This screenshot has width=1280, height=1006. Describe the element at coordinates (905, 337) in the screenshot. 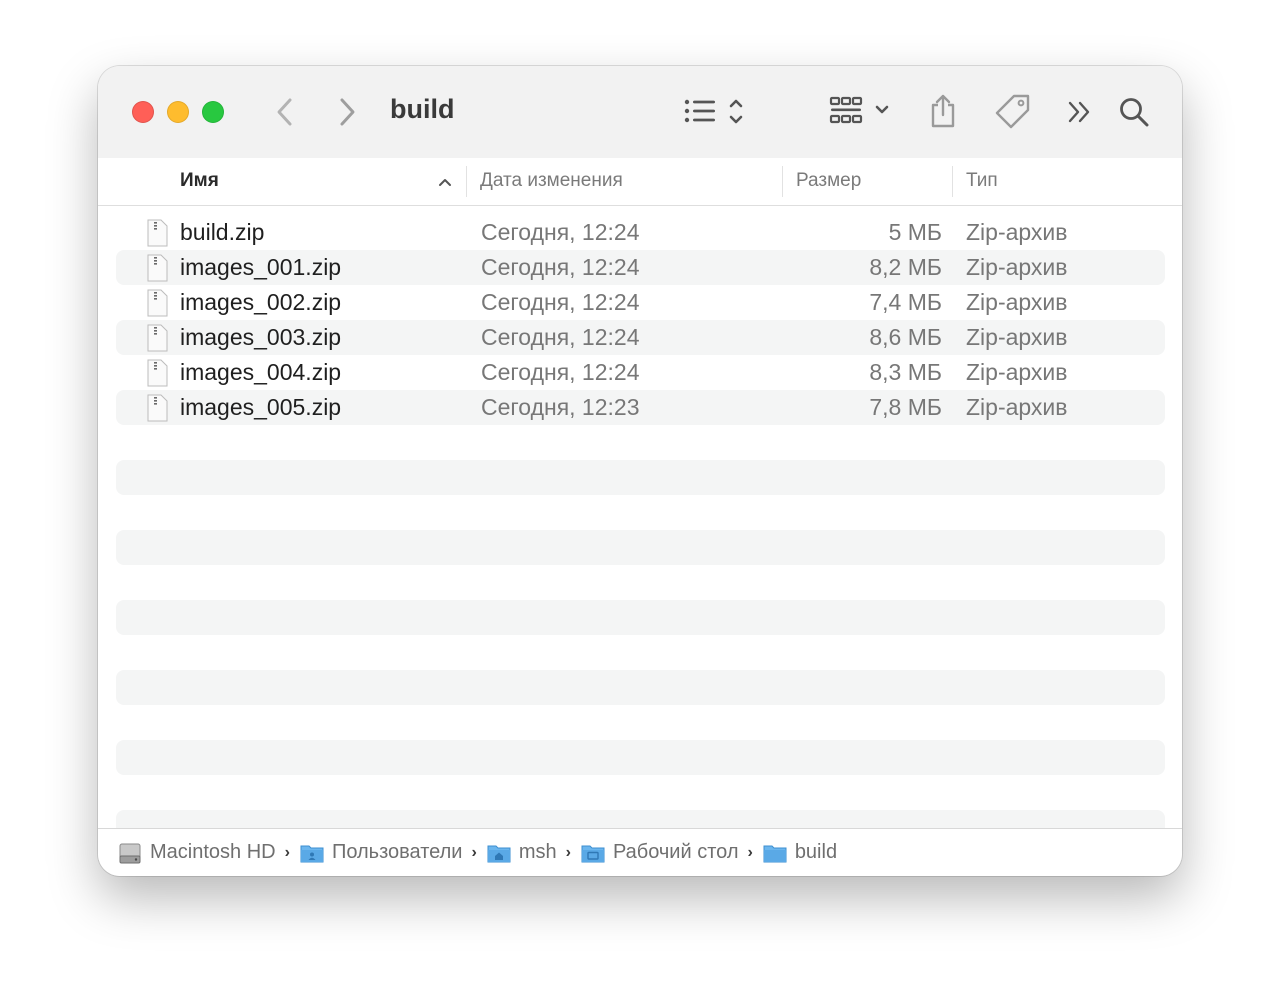

I see `file-size: 8,6 МБ` at that location.